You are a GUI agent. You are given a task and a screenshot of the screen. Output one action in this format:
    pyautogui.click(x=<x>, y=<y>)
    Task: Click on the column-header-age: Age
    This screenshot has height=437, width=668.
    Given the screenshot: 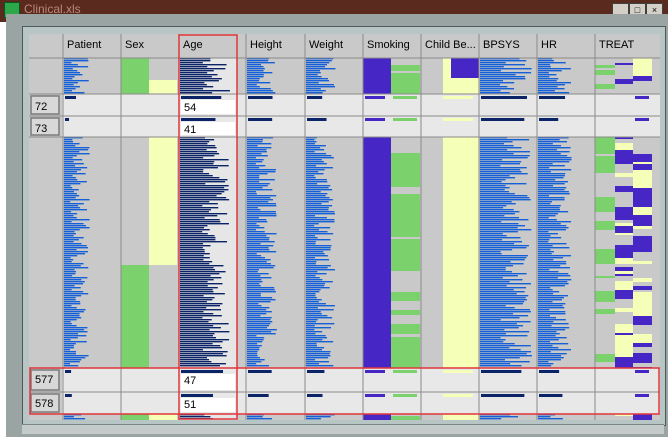 What is the action you would take?
    pyautogui.click(x=193, y=45)
    